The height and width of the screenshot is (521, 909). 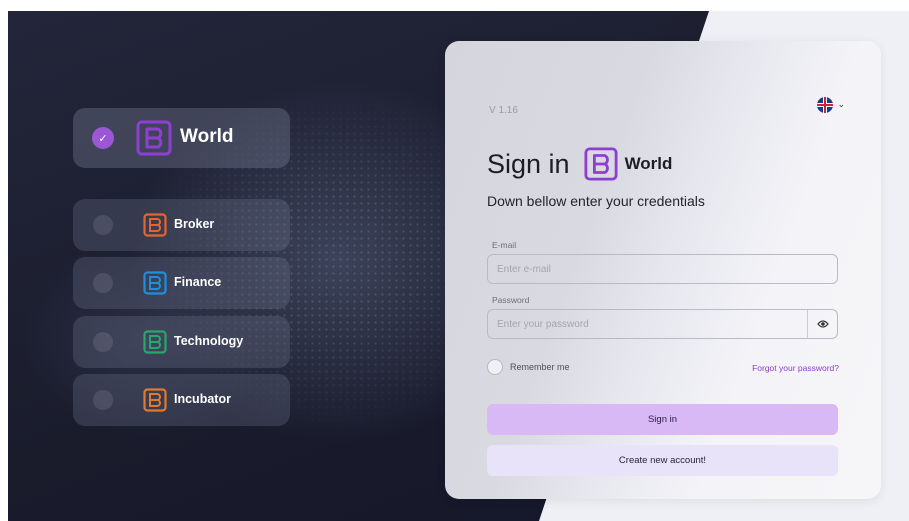 I want to click on brand-option-broker: Broker, so click(x=181, y=225).